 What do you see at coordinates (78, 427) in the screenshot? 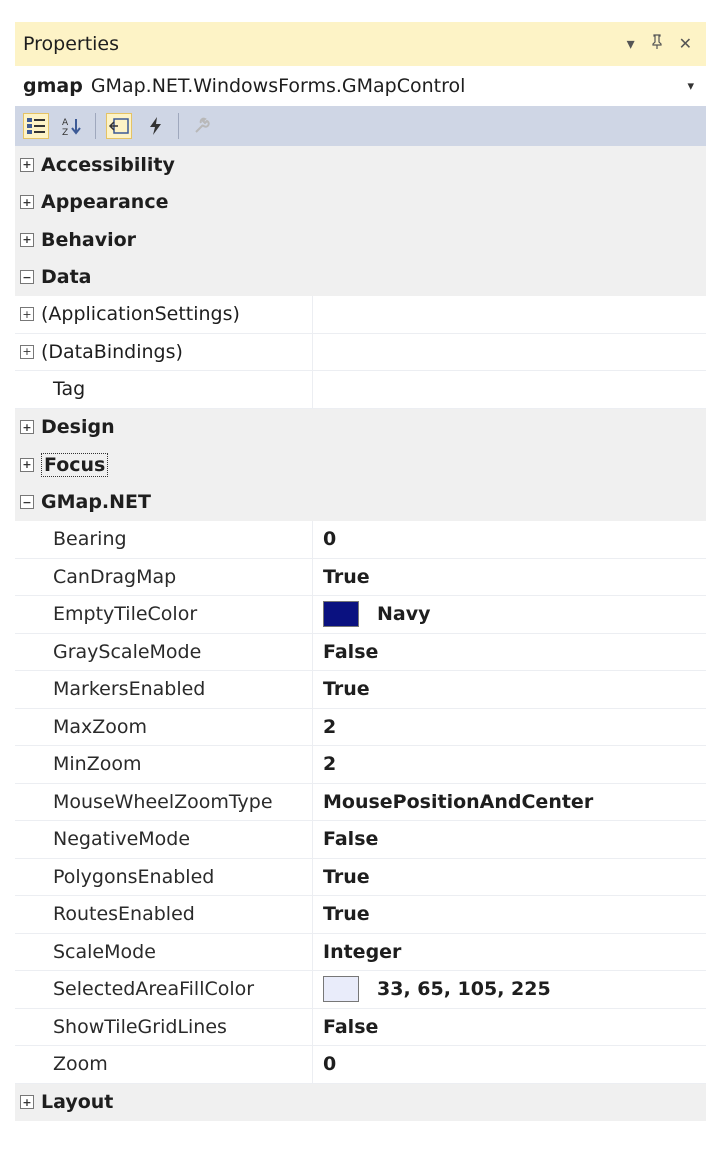
I see `category-label: Design` at bounding box center [78, 427].